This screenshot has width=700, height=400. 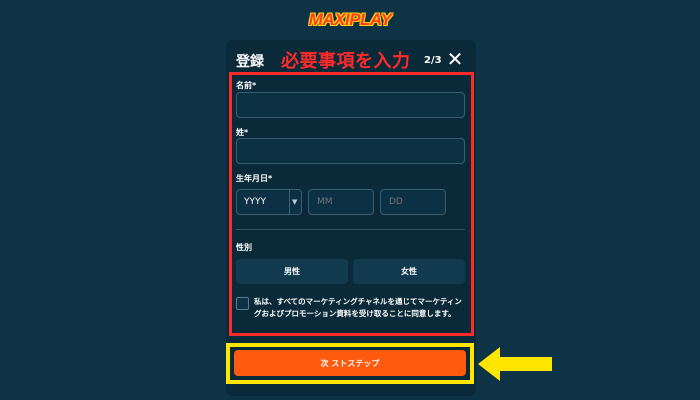 What do you see at coordinates (254, 178) in the screenshot?
I see `dob-label: 生年月日*` at bounding box center [254, 178].